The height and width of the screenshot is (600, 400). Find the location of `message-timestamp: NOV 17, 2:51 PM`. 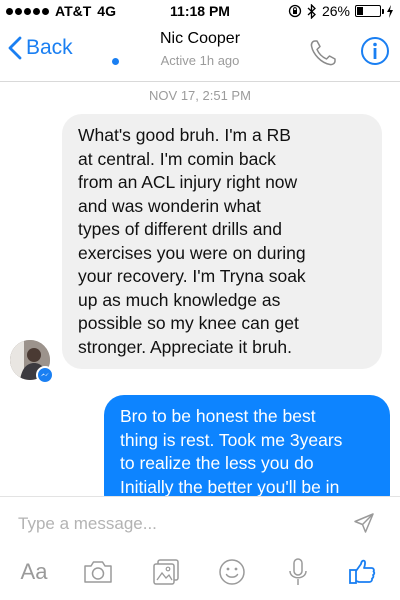

message-timestamp: NOV 17, 2:51 PM is located at coordinates (200, 95).